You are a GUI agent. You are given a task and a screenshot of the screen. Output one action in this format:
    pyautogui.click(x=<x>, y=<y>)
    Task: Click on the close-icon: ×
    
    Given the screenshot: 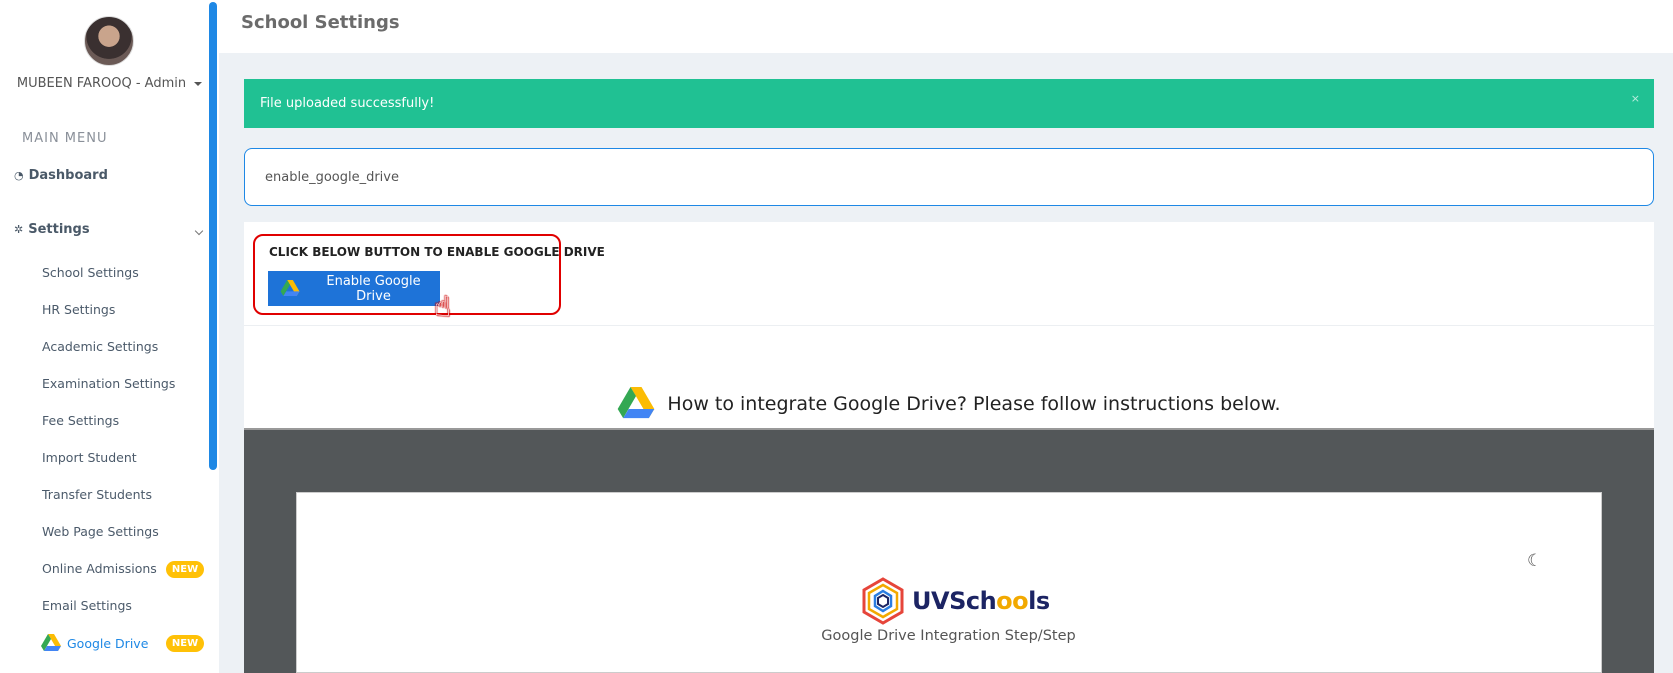 What is the action you would take?
    pyautogui.click(x=1635, y=99)
    